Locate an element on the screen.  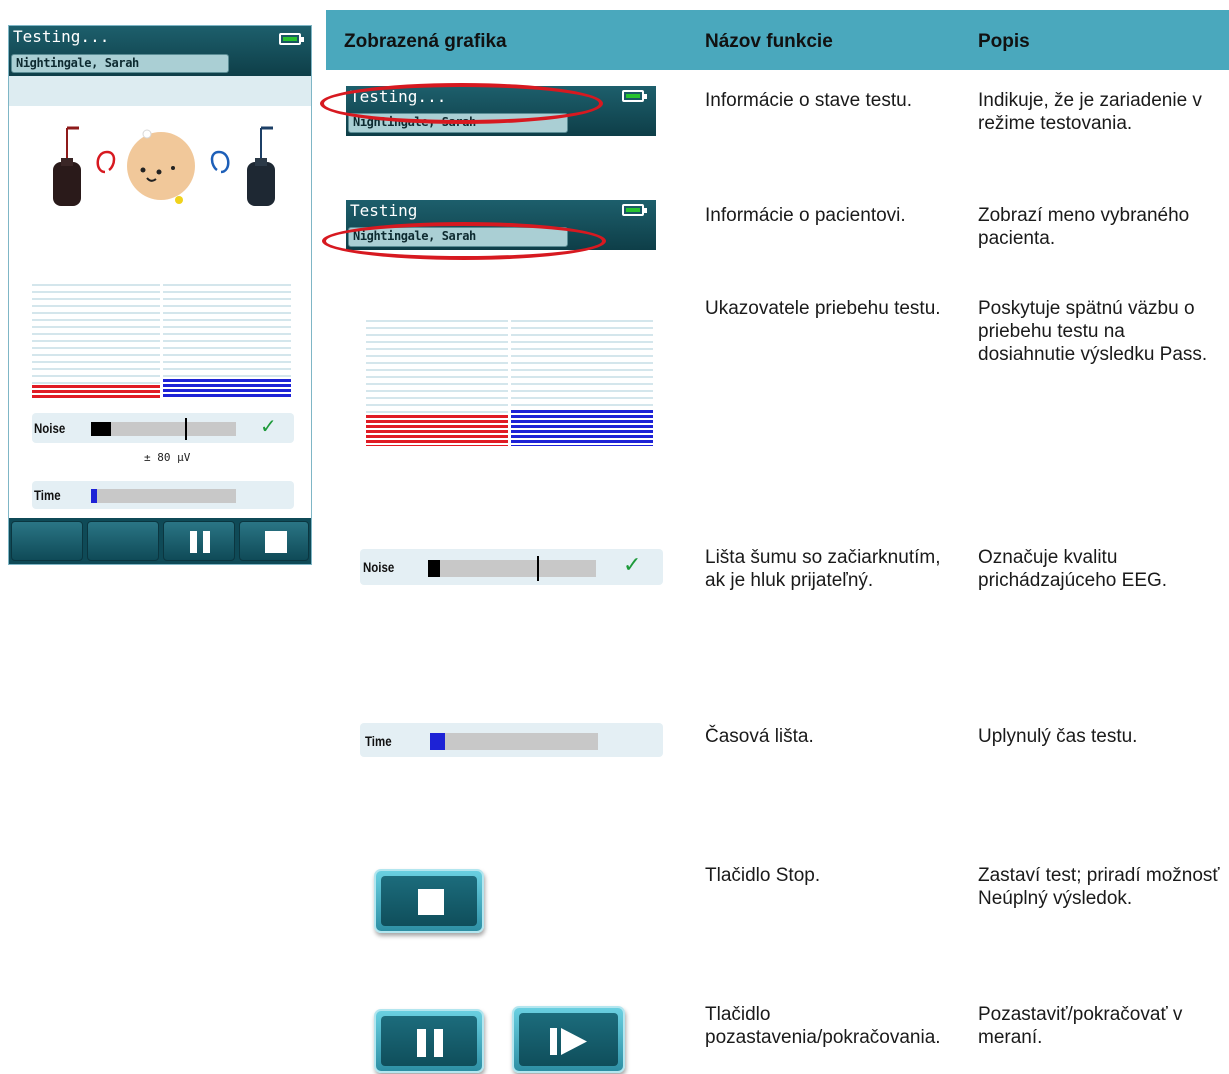
row-7-description: Pozastaviť/pokračovať v meraní. is located at coordinates (1080, 1026).